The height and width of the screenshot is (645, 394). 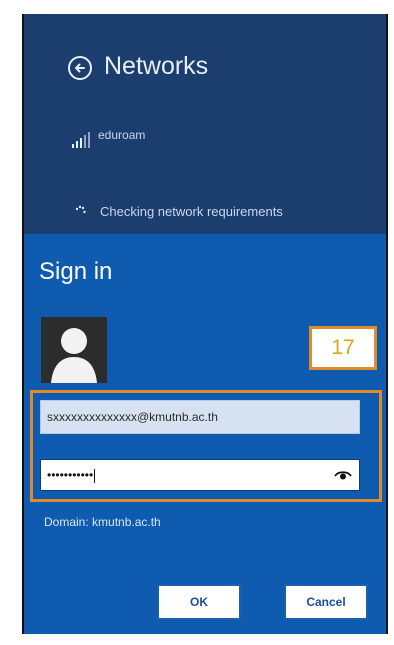 I want to click on text-caret, so click(x=95, y=475).